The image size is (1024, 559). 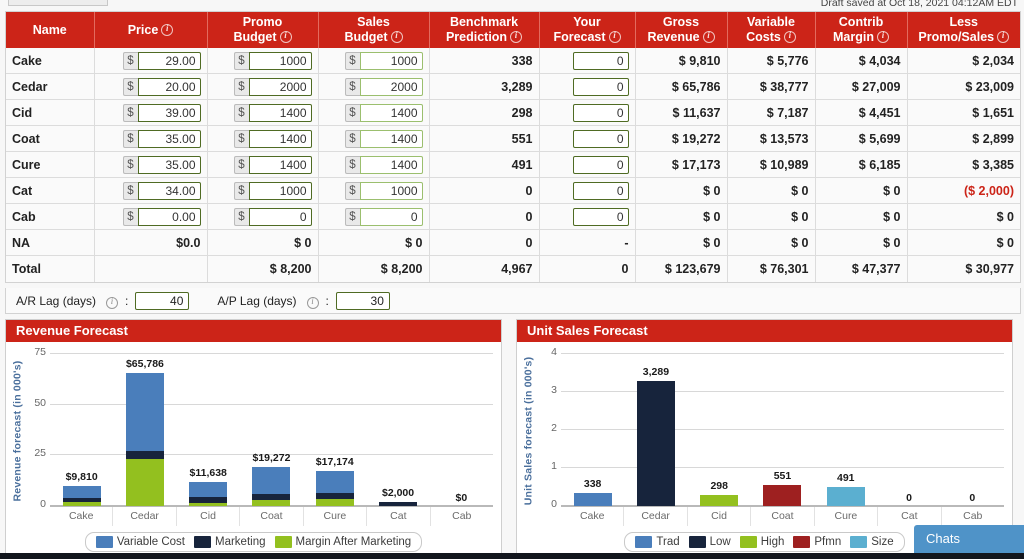 What do you see at coordinates (963, 30) in the screenshot?
I see `column-header-less: Less Promo/Sales` at bounding box center [963, 30].